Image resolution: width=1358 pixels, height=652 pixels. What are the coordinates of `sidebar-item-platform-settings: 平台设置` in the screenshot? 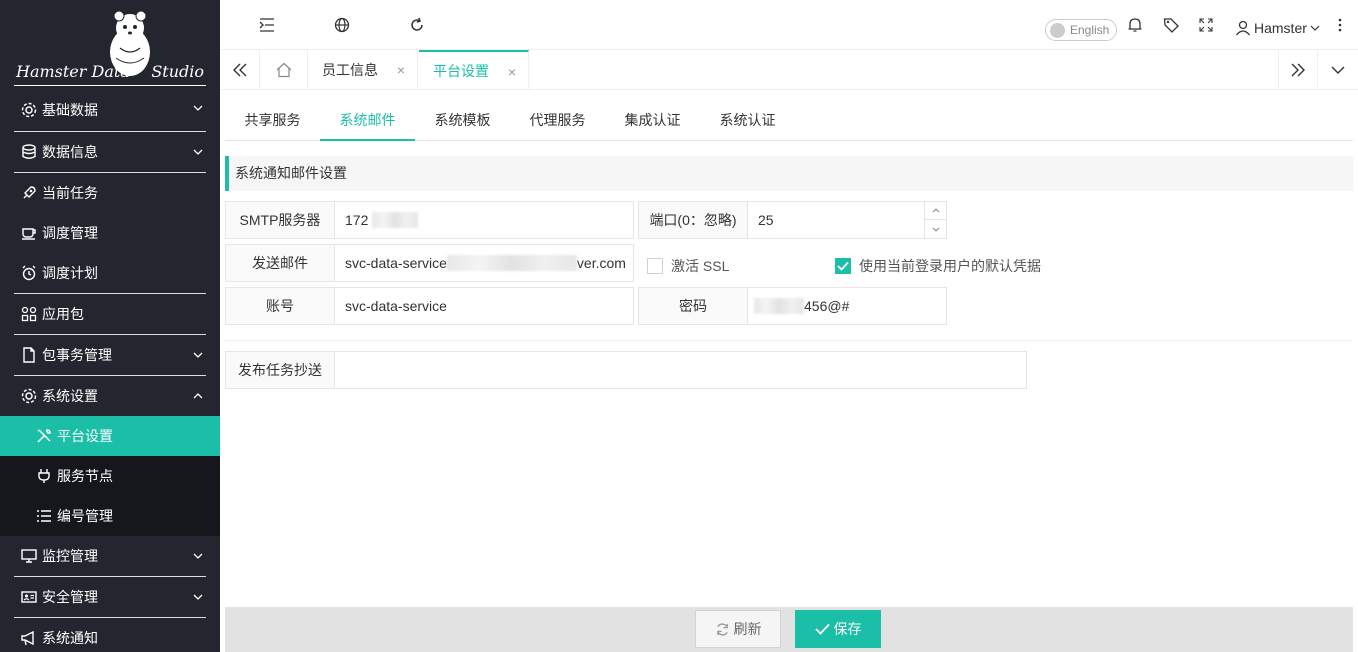 It's located at (110, 436).